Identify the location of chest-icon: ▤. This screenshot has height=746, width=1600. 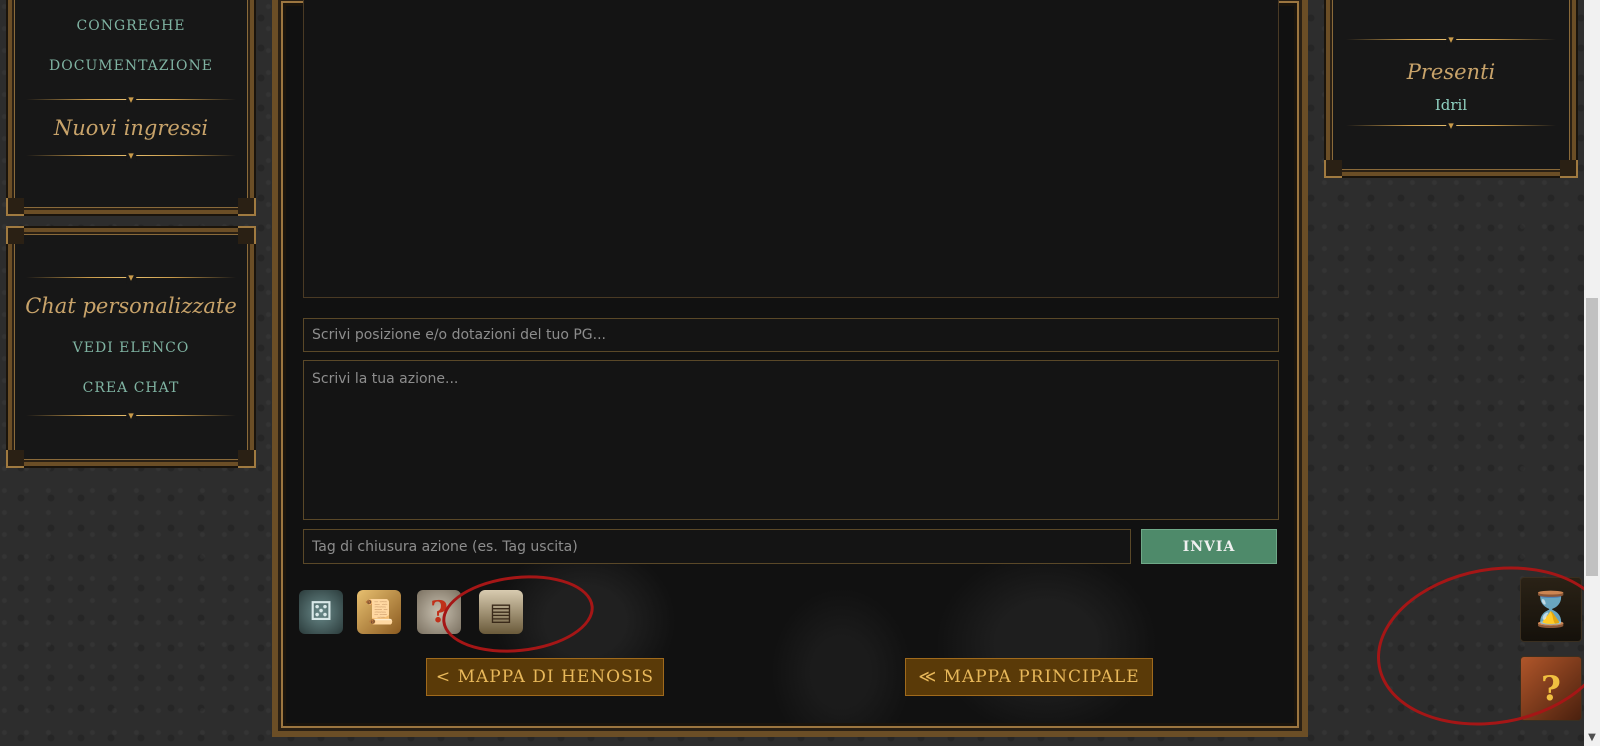
(501, 612).